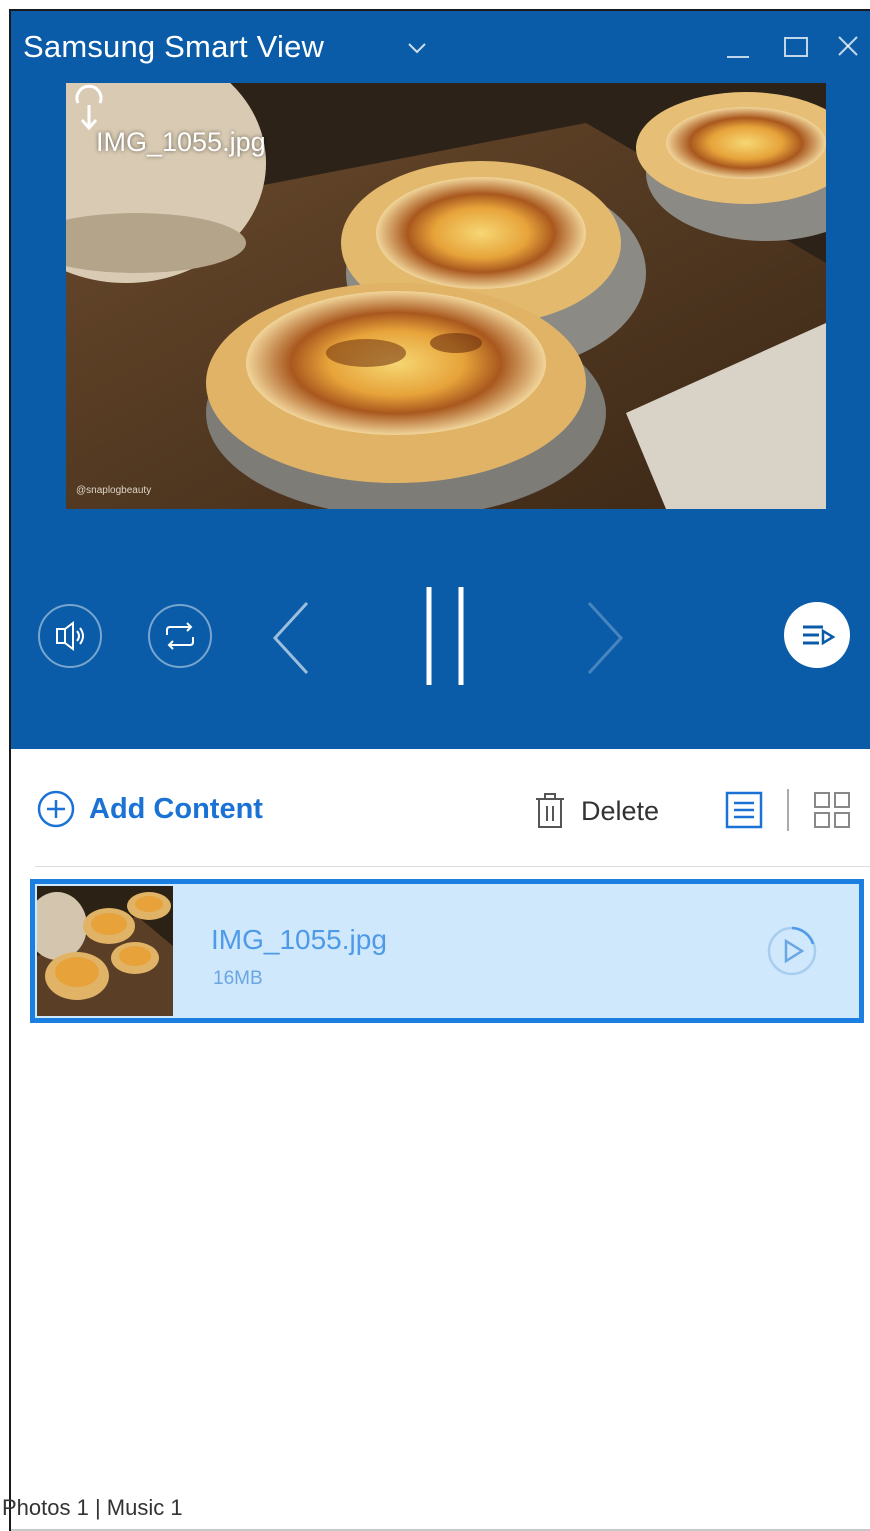  Describe the element at coordinates (620, 810) in the screenshot. I see `delete-label: Delete` at that location.